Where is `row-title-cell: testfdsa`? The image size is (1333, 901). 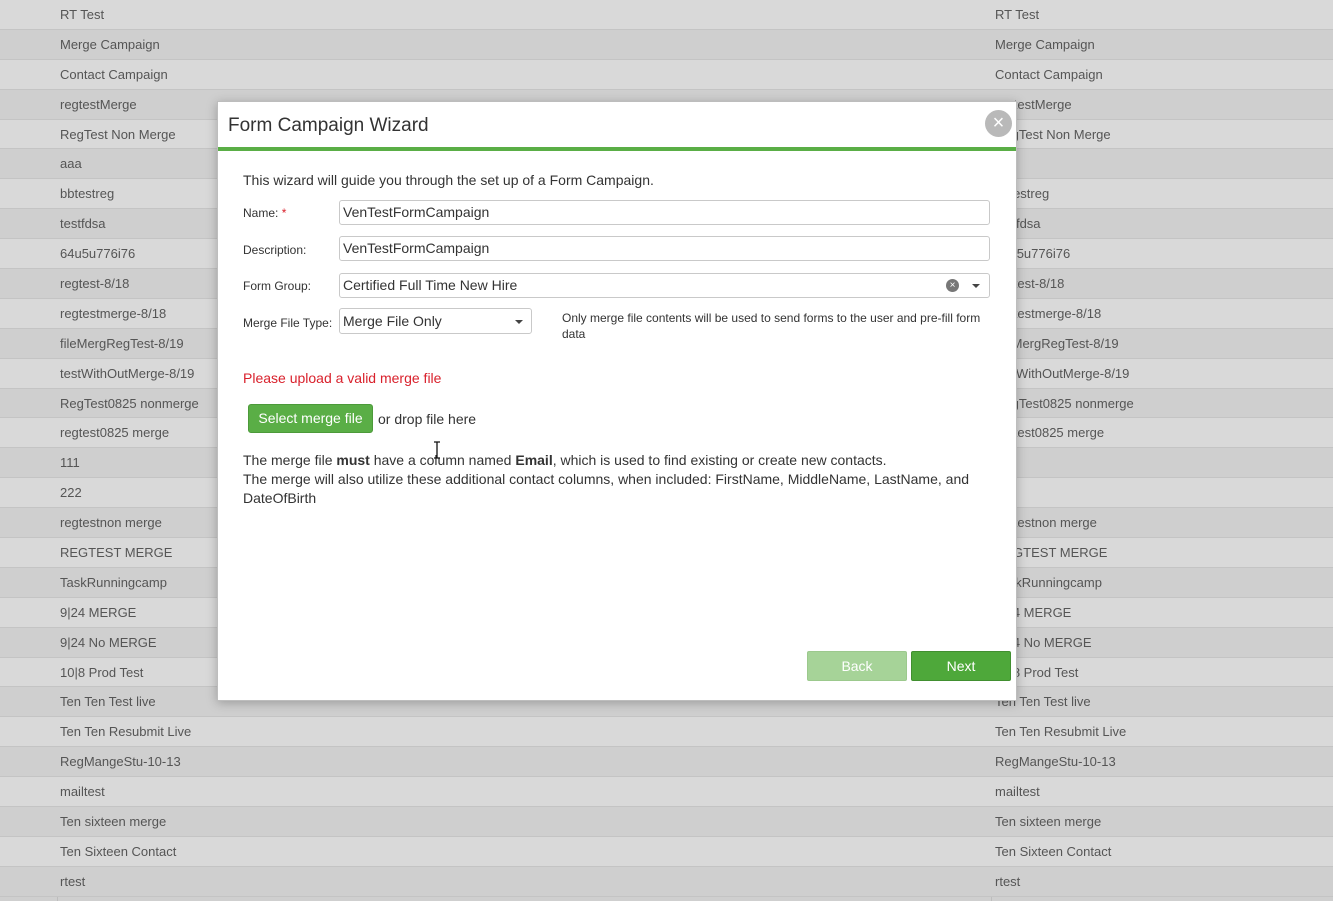 row-title-cell: testfdsa is located at coordinates (1018, 224).